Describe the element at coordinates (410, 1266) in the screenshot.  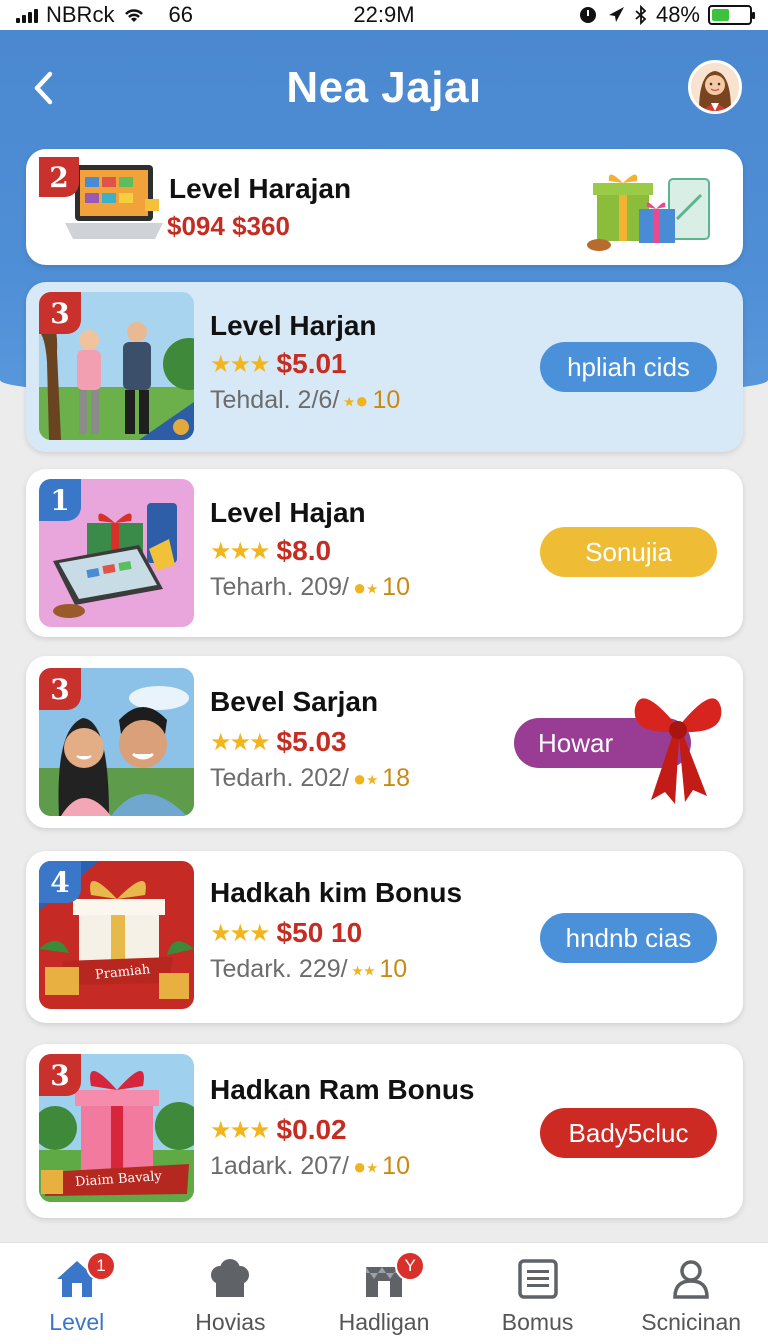
I see `nav-badge: Y` at that location.